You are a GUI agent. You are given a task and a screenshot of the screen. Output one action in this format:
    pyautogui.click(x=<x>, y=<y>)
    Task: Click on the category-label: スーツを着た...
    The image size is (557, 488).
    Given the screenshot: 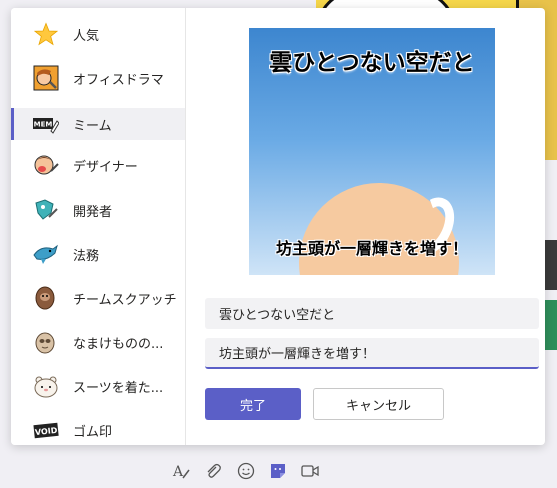 What is the action you would take?
    pyautogui.click(x=118, y=388)
    